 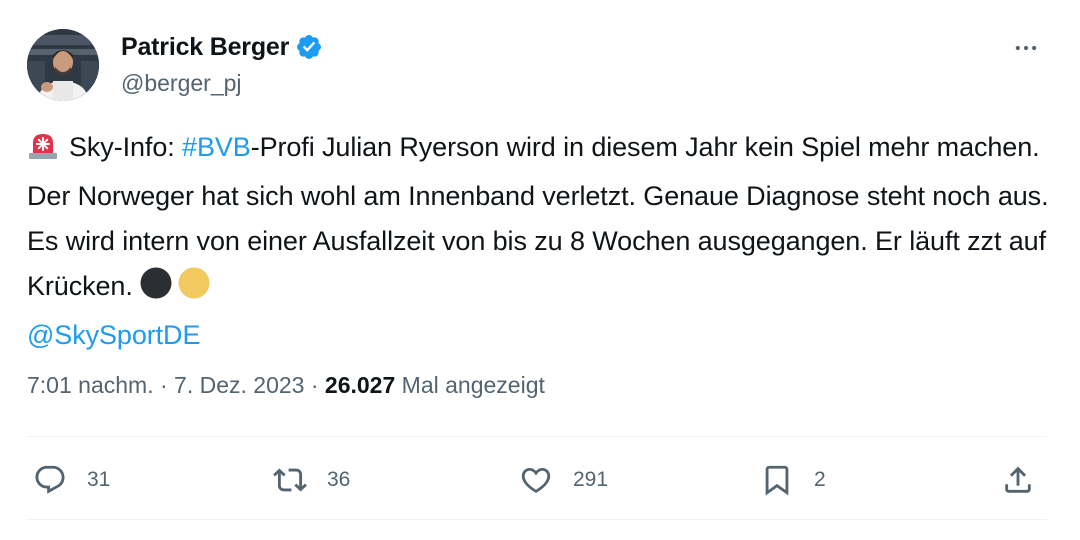 What do you see at coordinates (470, 385) in the screenshot?
I see `views-label: Mal angezeigt` at bounding box center [470, 385].